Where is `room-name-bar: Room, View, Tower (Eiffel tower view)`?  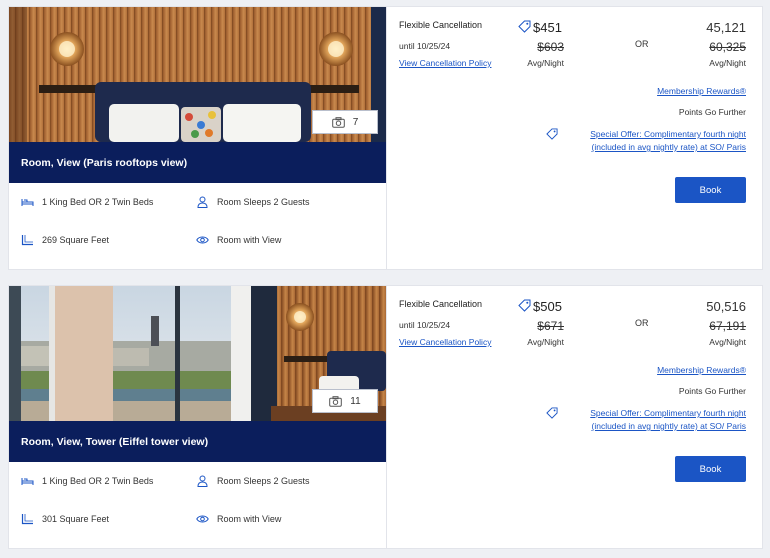
room-name-bar: Room, View, Tower (Eiffel tower view) is located at coordinates (197, 441).